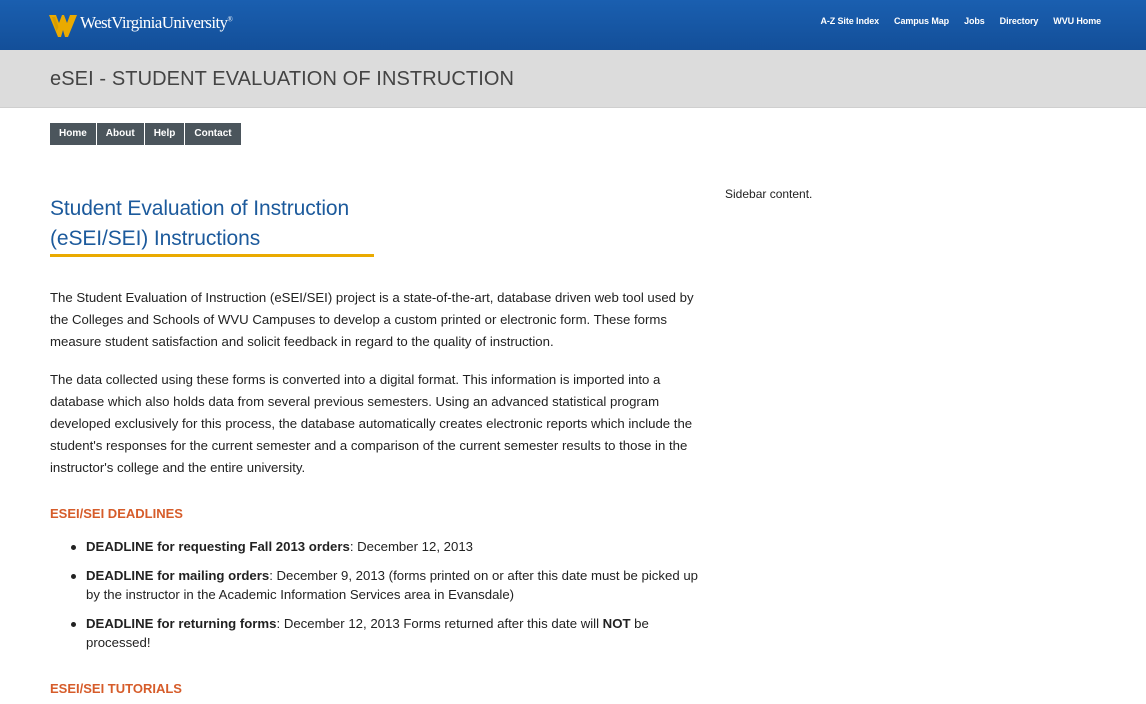 The image size is (1146, 704). Describe the element at coordinates (282, 79) in the screenshot. I see `site-title: eSEI - STUDENT EVALUATION OF INSTRUCTION` at that location.